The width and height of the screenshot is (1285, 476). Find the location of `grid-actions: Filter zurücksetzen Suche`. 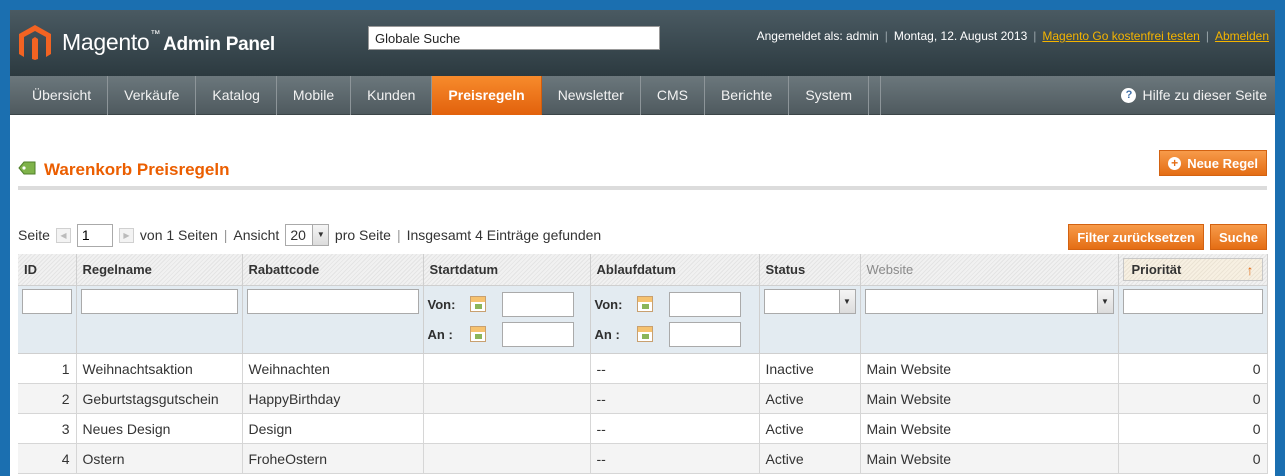

grid-actions: Filter zurücksetzen Suche is located at coordinates (1167, 237).